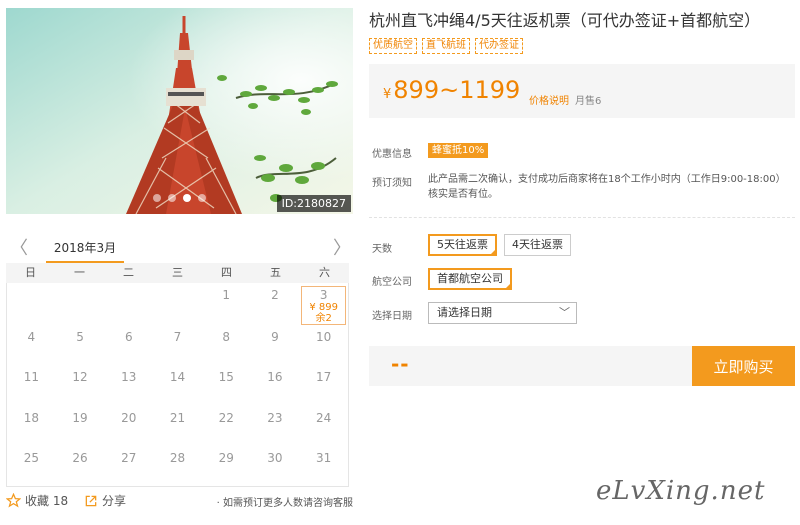 This screenshot has width=800, height=525. What do you see at coordinates (323, 318) in the screenshot?
I see `calendar-day-remaining: 余2` at bounding box center [323, 318].